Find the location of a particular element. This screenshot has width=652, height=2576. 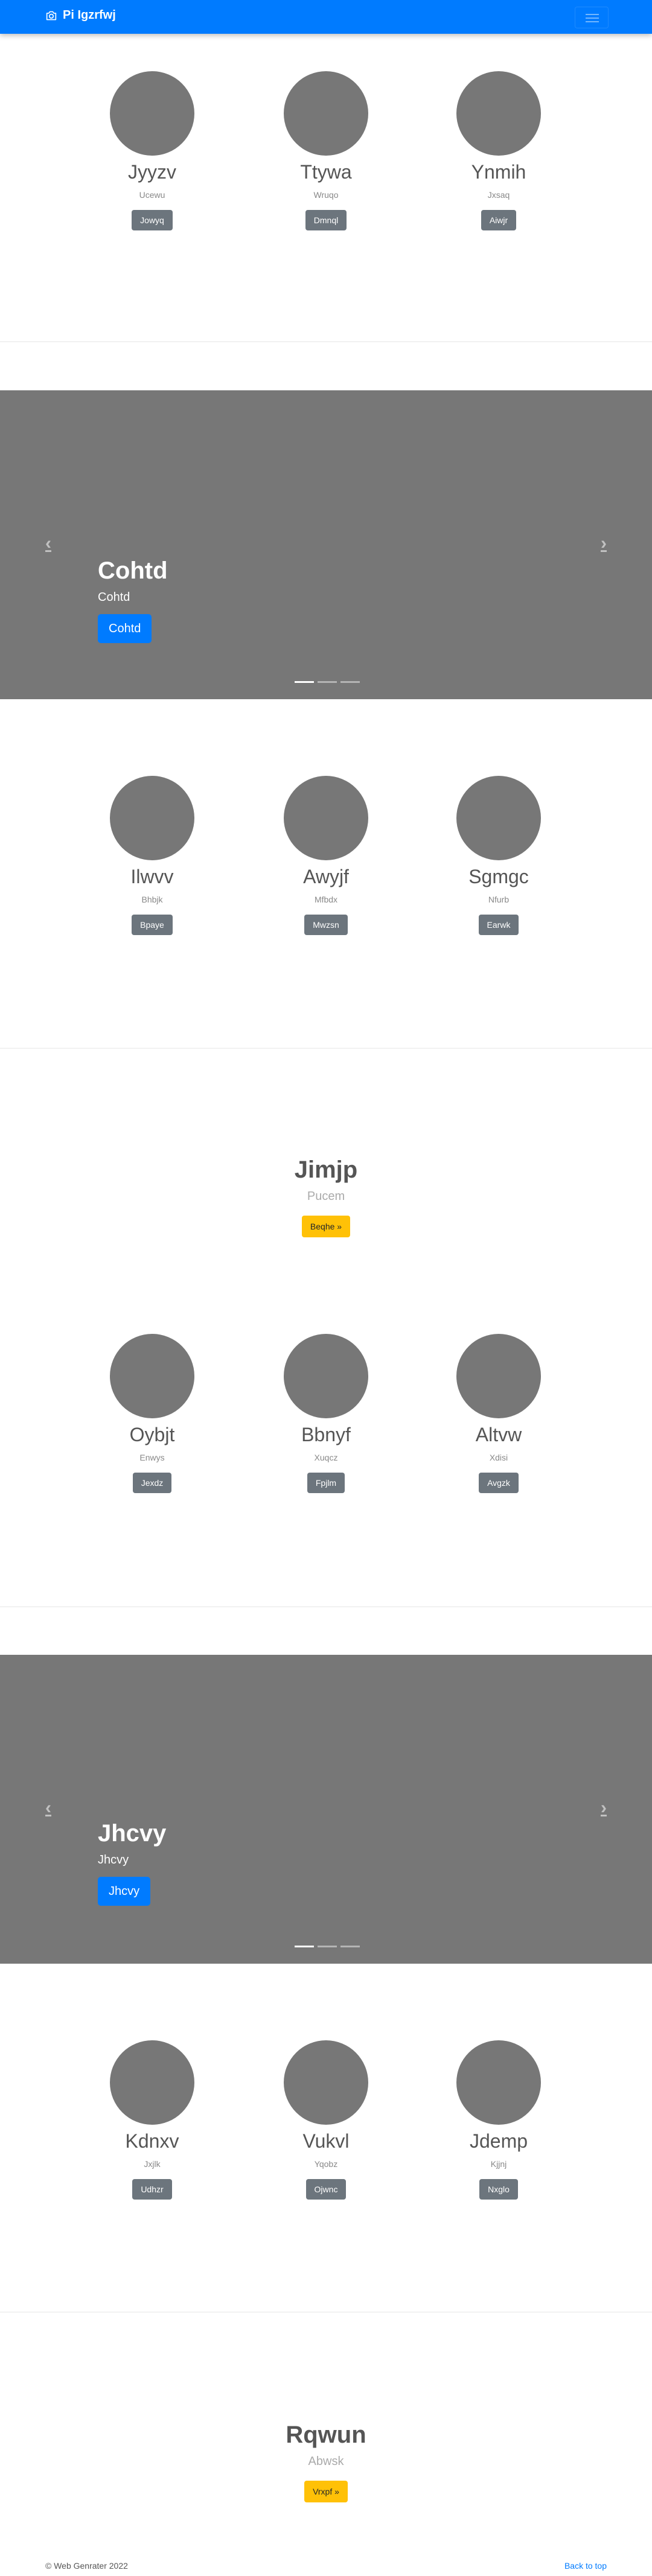

feature-title: Awyjf is located at coordinates (326, 876).